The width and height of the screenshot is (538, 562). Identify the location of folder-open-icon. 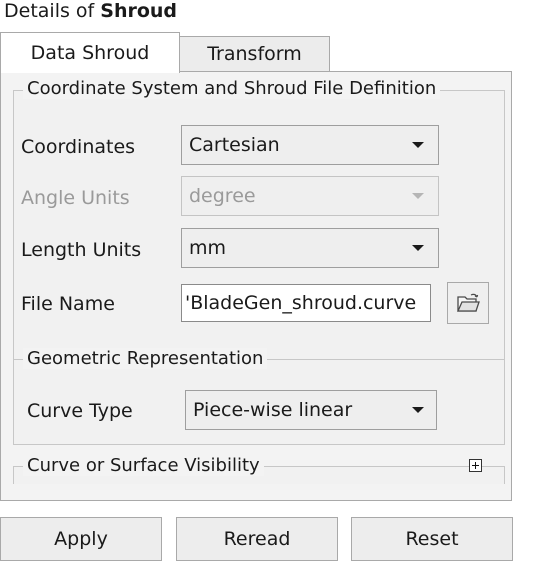
(468, 302).